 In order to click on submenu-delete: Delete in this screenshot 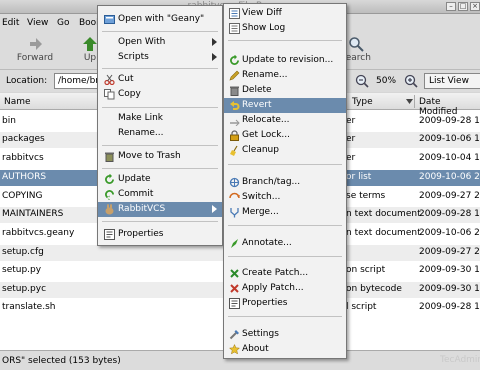, I will do `click(285, 90)`.